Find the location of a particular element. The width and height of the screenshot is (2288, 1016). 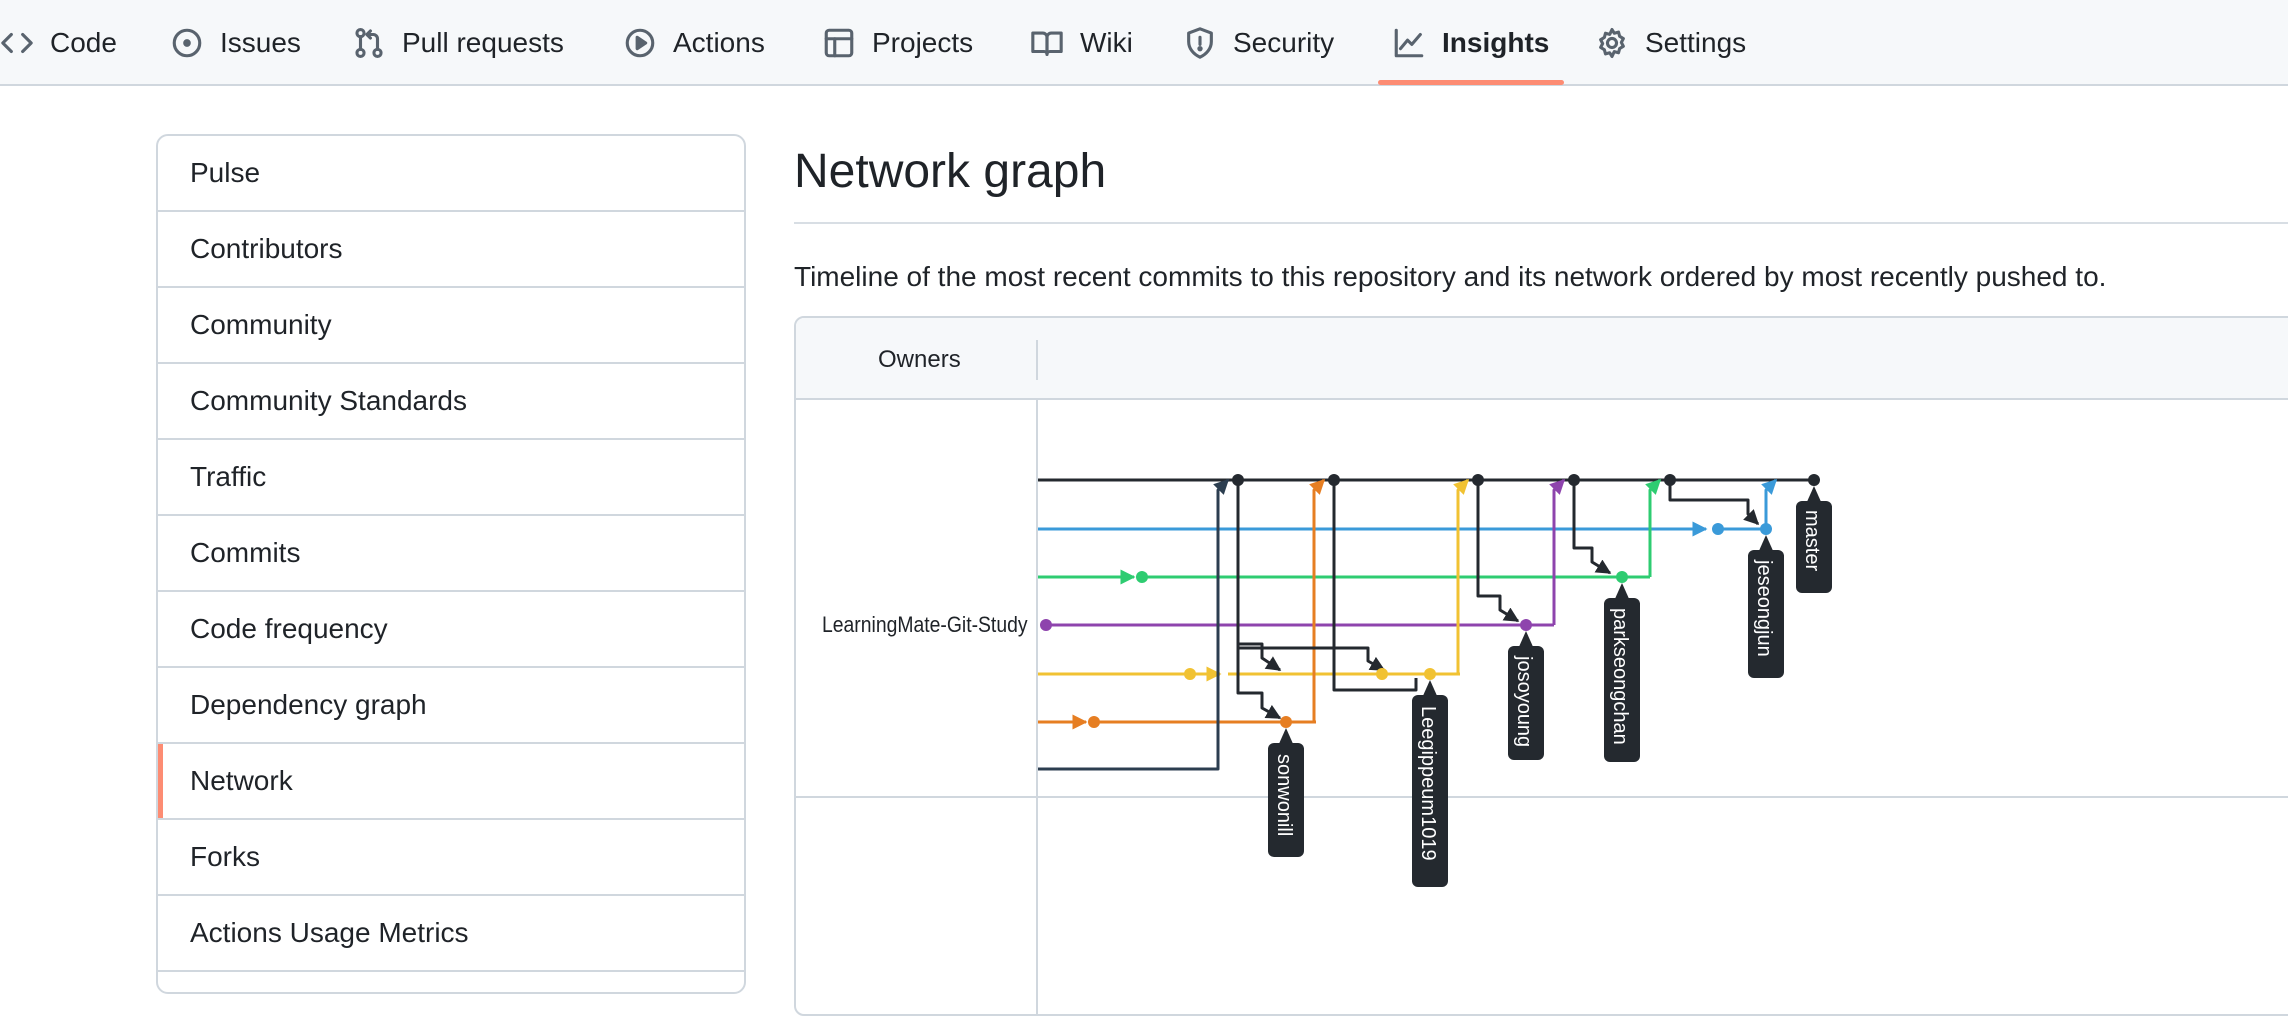

gear-icon is located at coordinates (1612, 43).